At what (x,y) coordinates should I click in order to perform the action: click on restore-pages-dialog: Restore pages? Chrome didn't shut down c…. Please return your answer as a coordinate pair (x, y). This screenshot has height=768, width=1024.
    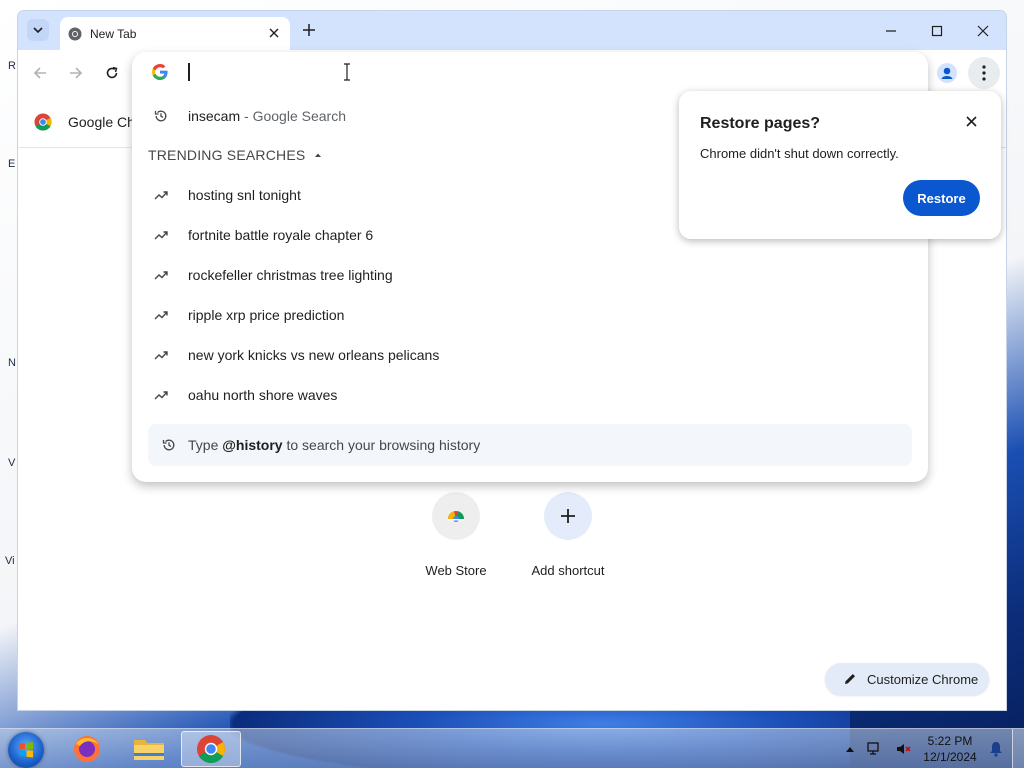
    Looking at the image, I should click on (840, 165).